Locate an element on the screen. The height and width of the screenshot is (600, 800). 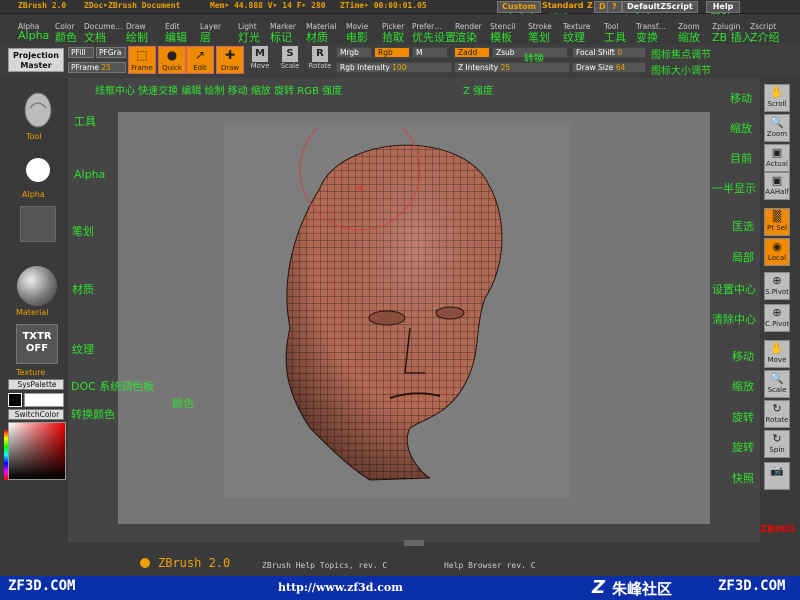
right-tool-ptsel: ▒ Pt Sel is located at coordinates (777, 222).